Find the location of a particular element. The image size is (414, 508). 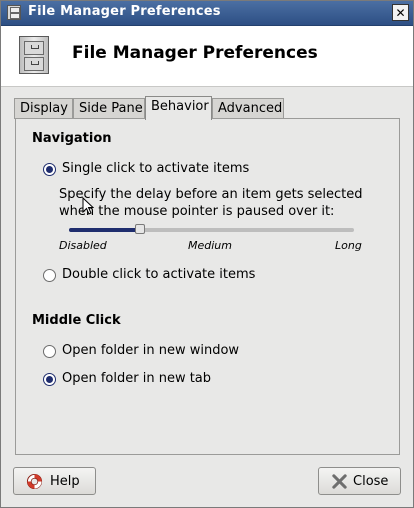

single-click-radio is located at coordinates (49, 169).